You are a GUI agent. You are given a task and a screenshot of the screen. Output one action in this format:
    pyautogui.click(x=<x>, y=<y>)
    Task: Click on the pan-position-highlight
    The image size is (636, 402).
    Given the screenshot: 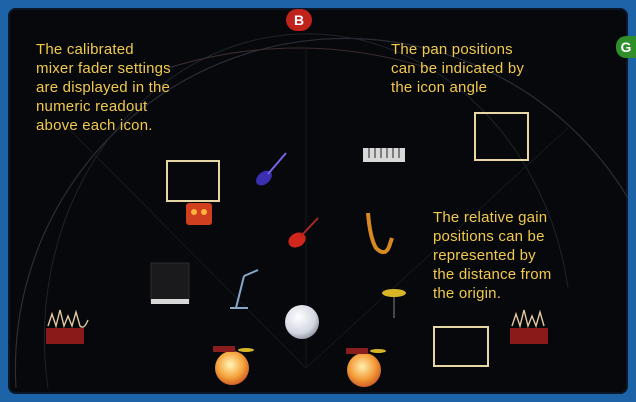 What is the action you would take?
    pyautogui.click(x=501, y=136)
    